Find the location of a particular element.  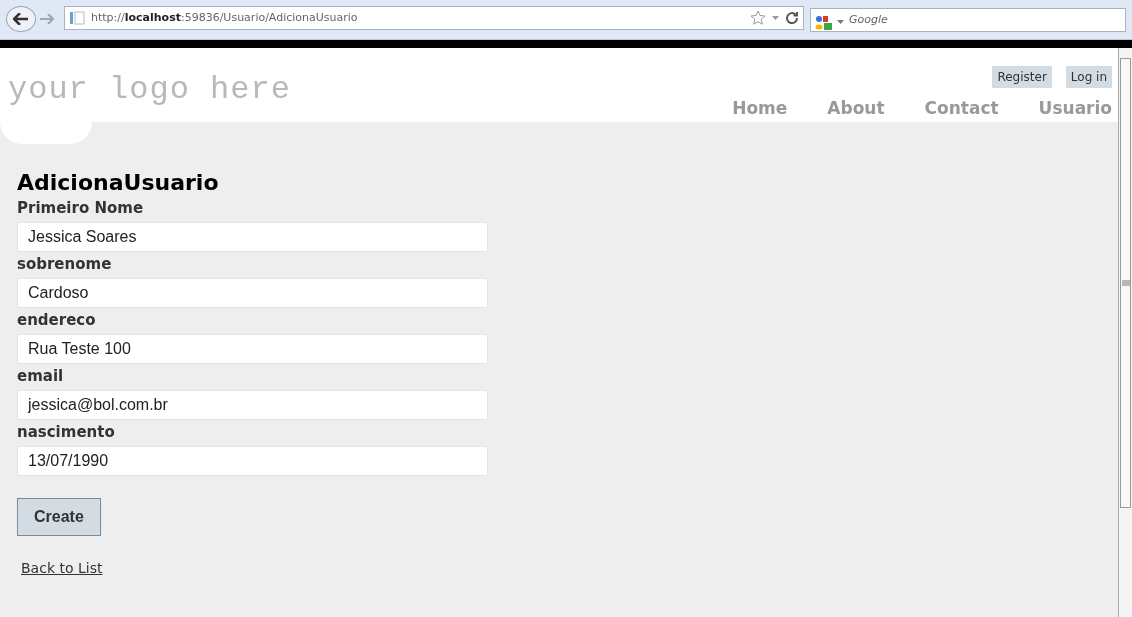

back-link: Back to List is located at coordinates (62, 568).